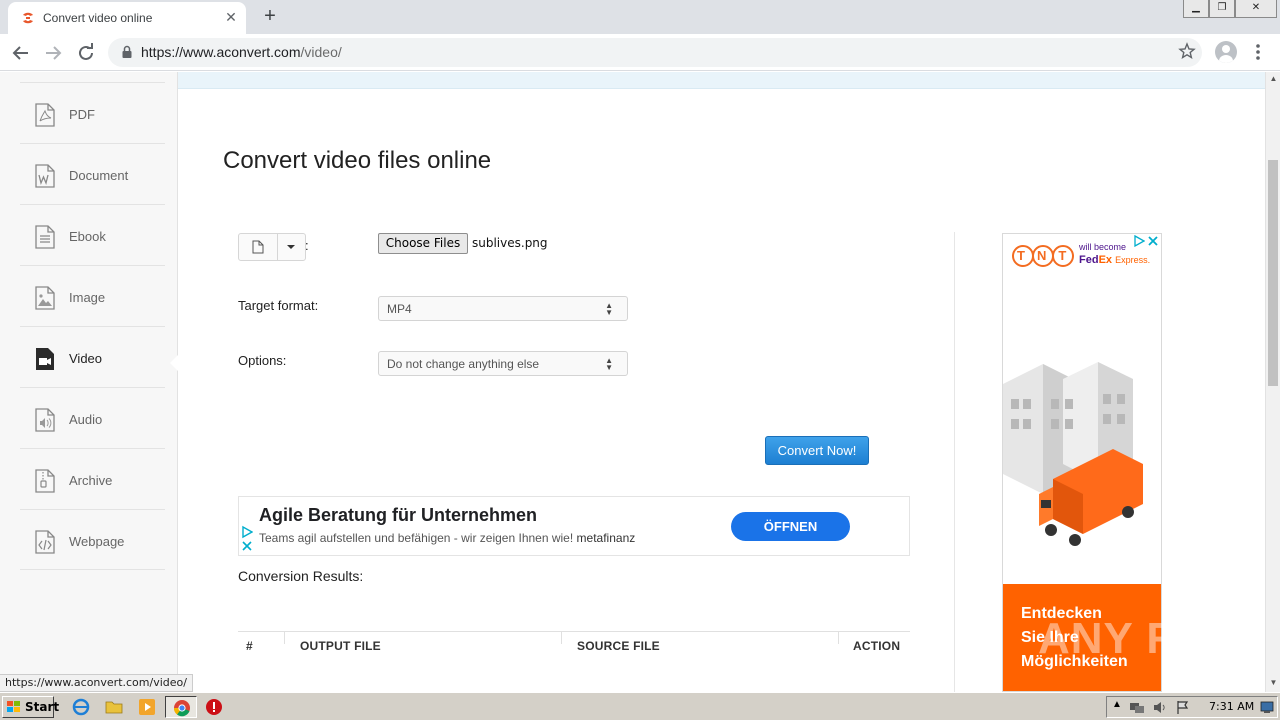 The height and width of the screenshot is (720, 1280). I want to click on sidebar-item-label: Document, so click(99, 175).